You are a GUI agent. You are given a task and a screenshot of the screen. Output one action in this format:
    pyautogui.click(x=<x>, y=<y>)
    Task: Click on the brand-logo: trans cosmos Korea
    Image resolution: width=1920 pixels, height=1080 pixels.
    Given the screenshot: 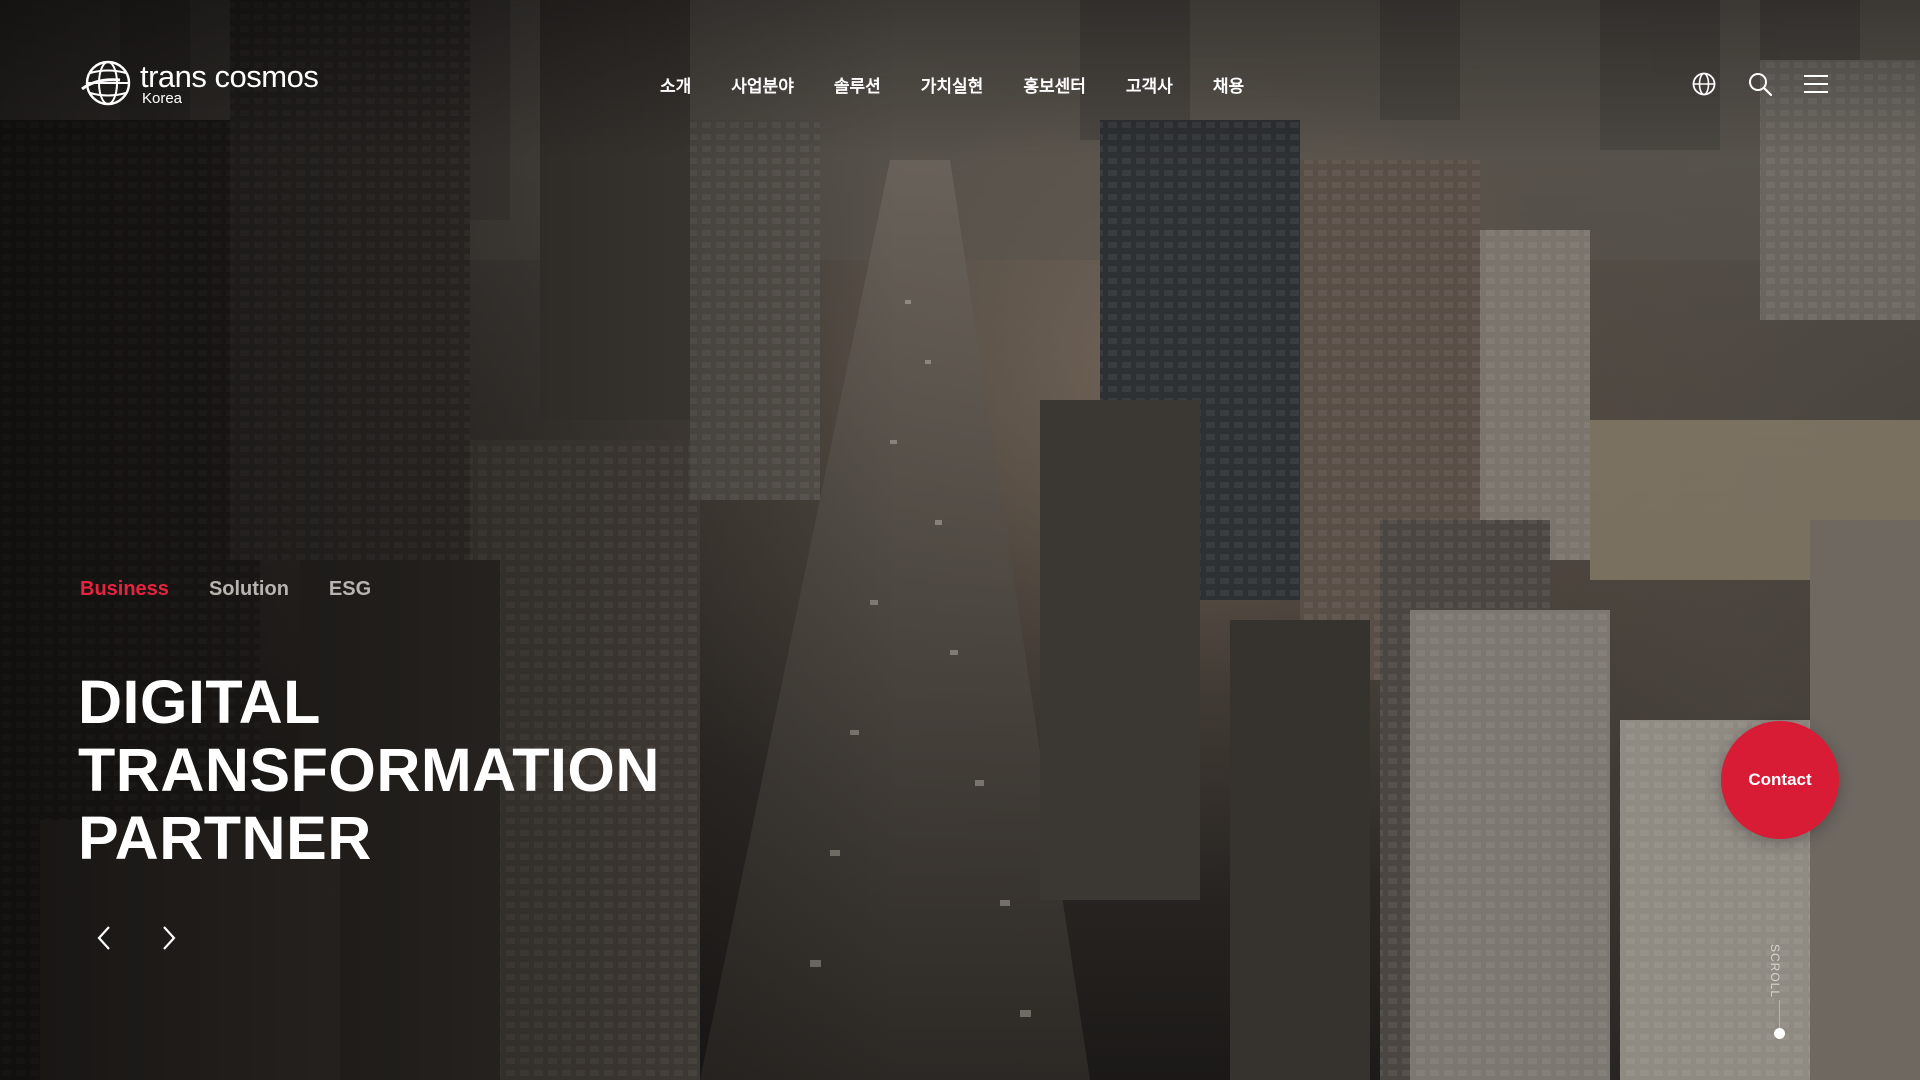 What is the action you would take?
    pyautogui.click(x=199, y=83)
    